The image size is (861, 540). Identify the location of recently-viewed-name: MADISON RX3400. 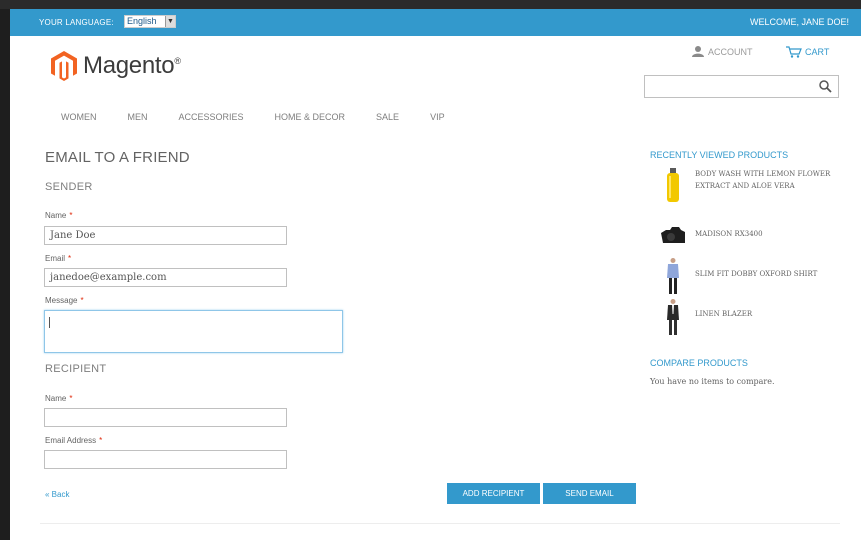
(729, 234).